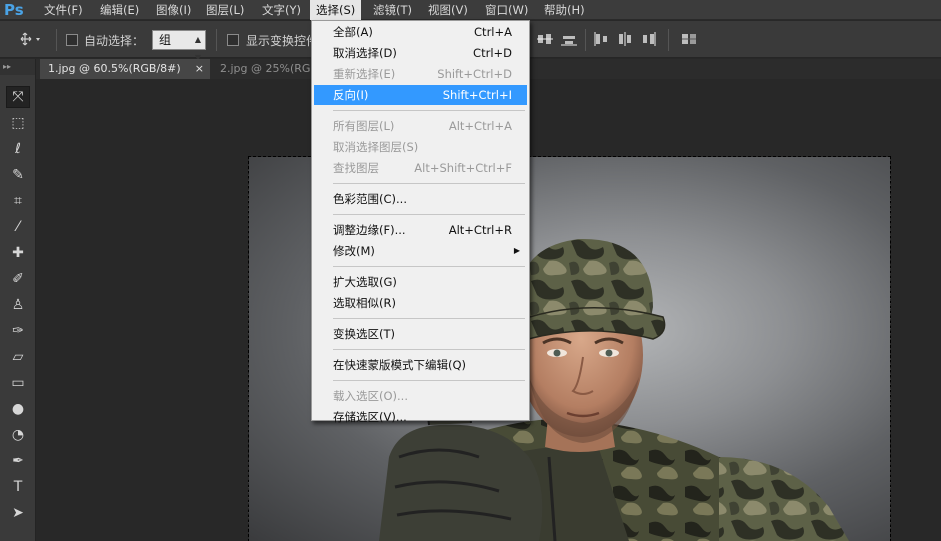 This screenshot has width=941, height=541. What do you see at coordinates (18, 461) in the screenshot?
I see `pen-tool-icon: ✒` at bounding box center [18, 461].